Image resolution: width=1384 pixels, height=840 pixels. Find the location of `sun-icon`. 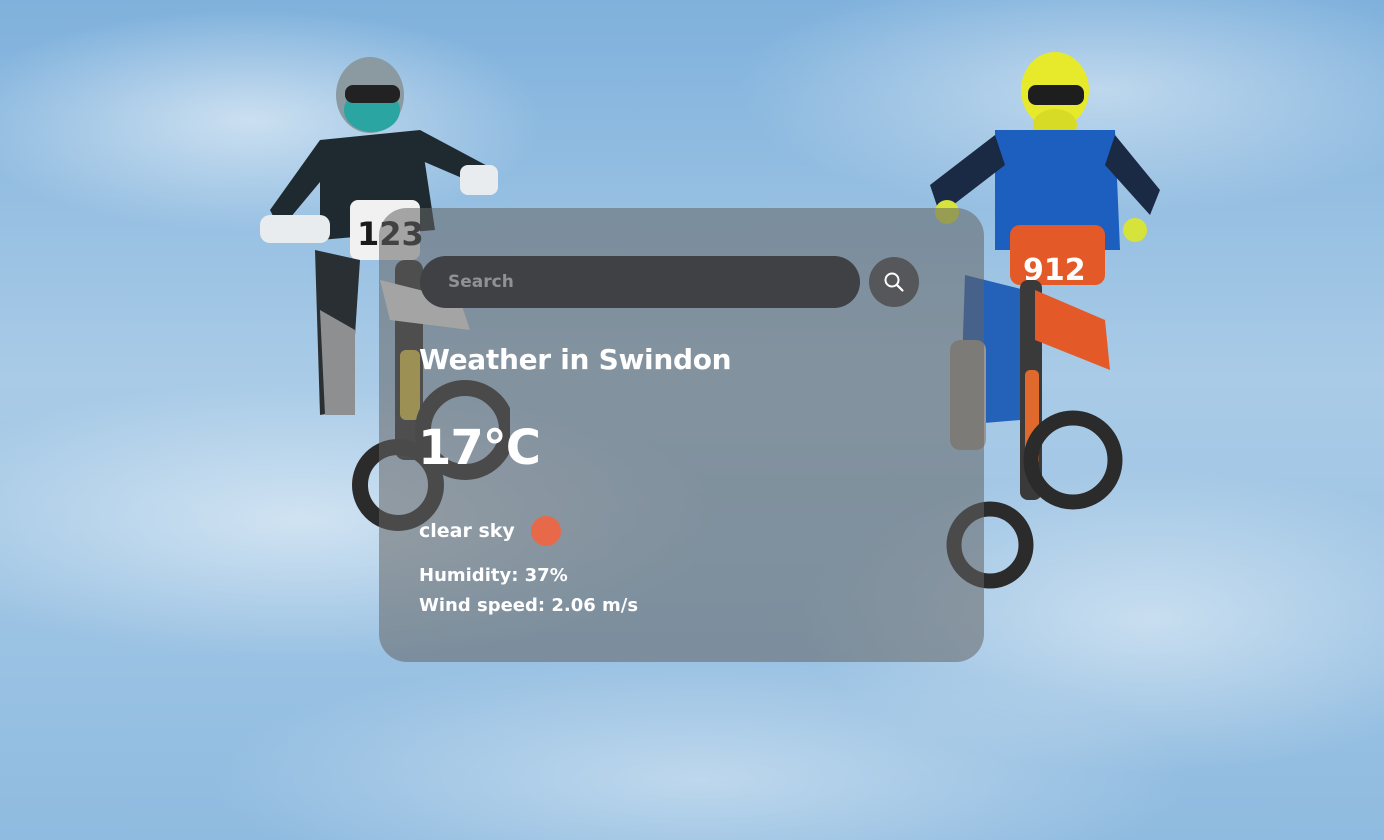

sun-icon is located at coordinates (545, 531).